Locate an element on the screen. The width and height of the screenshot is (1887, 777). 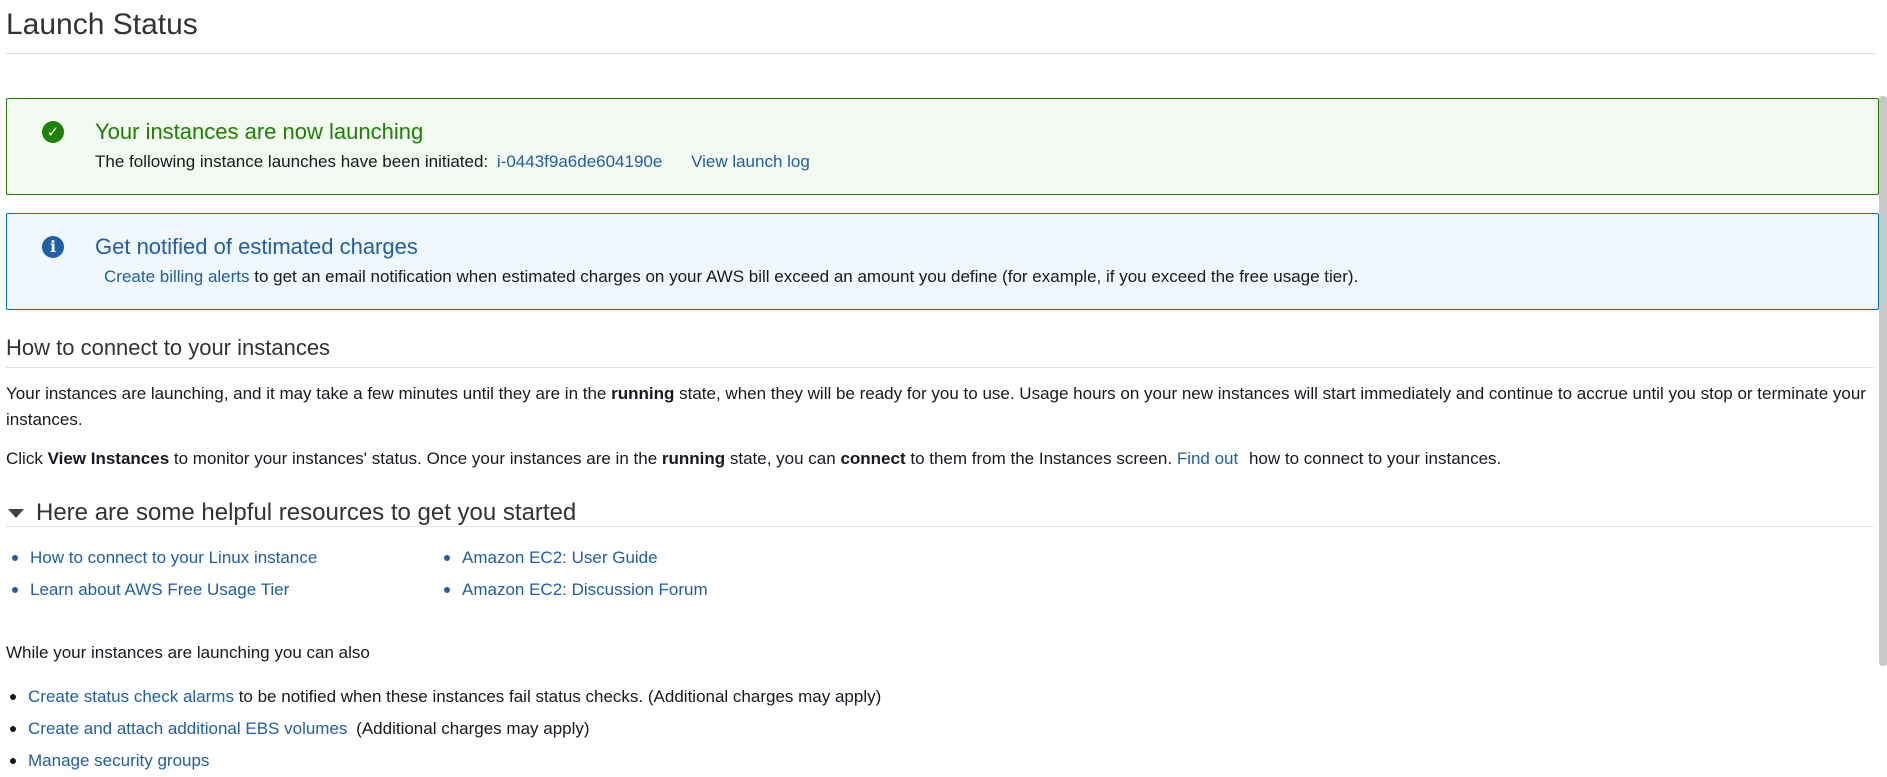
list-item: Amazon EC2: Discussion Forum is located at coordinates (574, 590).